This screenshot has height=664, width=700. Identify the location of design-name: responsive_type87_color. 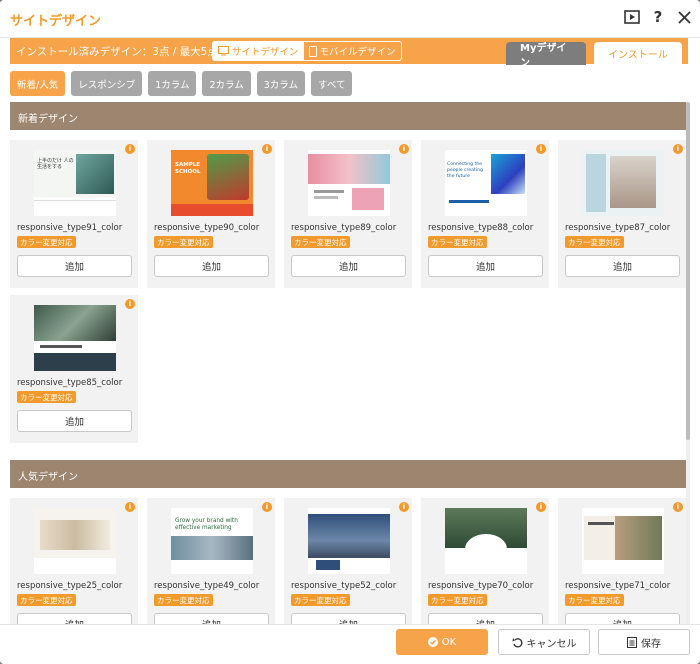
(618, 228).